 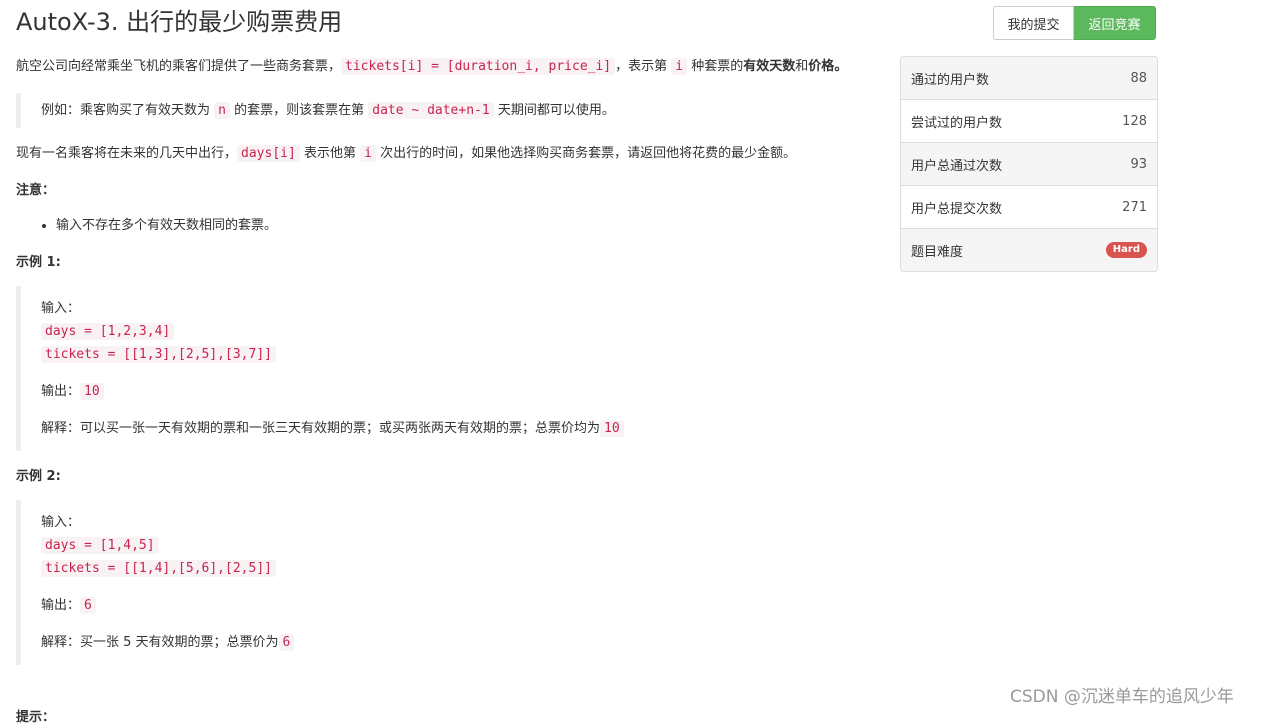 I want to click on problem-title: AutoX-3. 出行的最少购票费用, so click(x=179, y=22).